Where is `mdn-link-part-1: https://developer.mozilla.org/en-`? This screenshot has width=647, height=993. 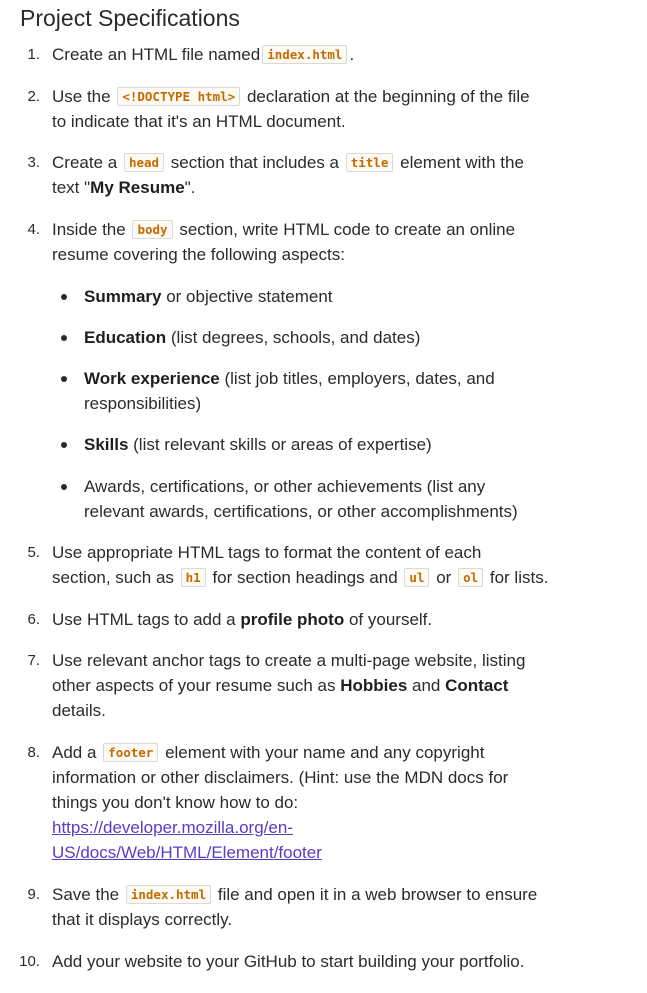
mdn-link-part-1: https://developer.mozilla.org/en- is located at coordinates (172, 827).